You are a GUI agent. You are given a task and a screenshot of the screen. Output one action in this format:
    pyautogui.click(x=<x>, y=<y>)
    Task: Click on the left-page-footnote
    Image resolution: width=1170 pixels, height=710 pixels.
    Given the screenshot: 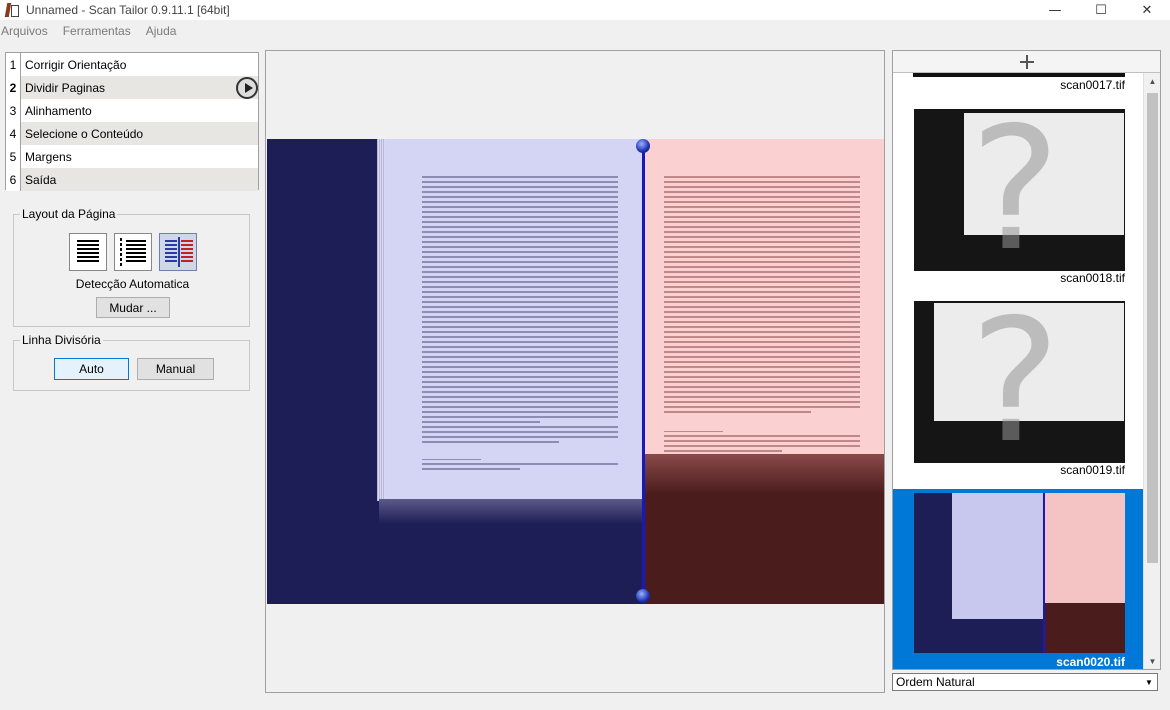 What is the action you would take?
    pyautogui.click(x=520, y=466)
    